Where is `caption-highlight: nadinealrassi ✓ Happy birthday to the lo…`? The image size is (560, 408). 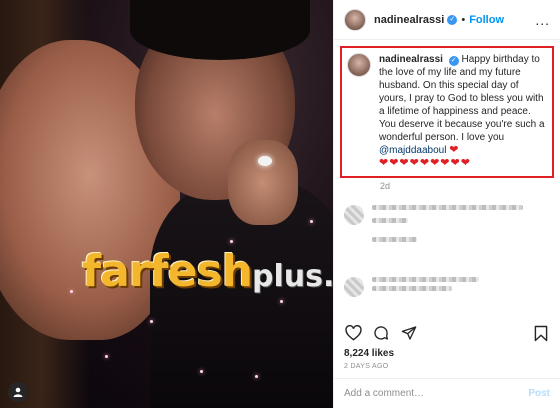
caption-highlight: nadinealrassi ✓ Happy birthday to the lo… is located at coordinates (447, 112).